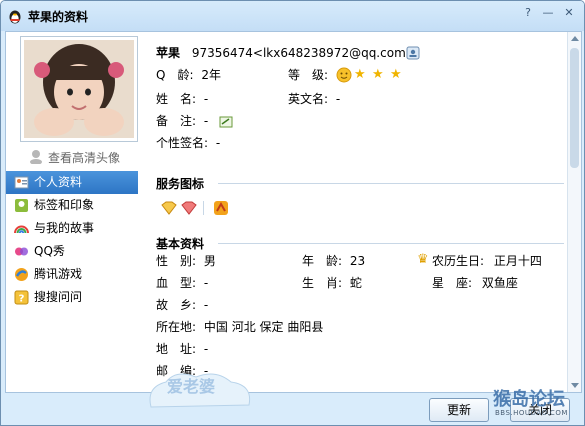 This screenshot has height=426, width=585. What do you see at coordinates (218, 143) in the screenshot?
I see `signature-value: -` at bounding box center [218, 143].